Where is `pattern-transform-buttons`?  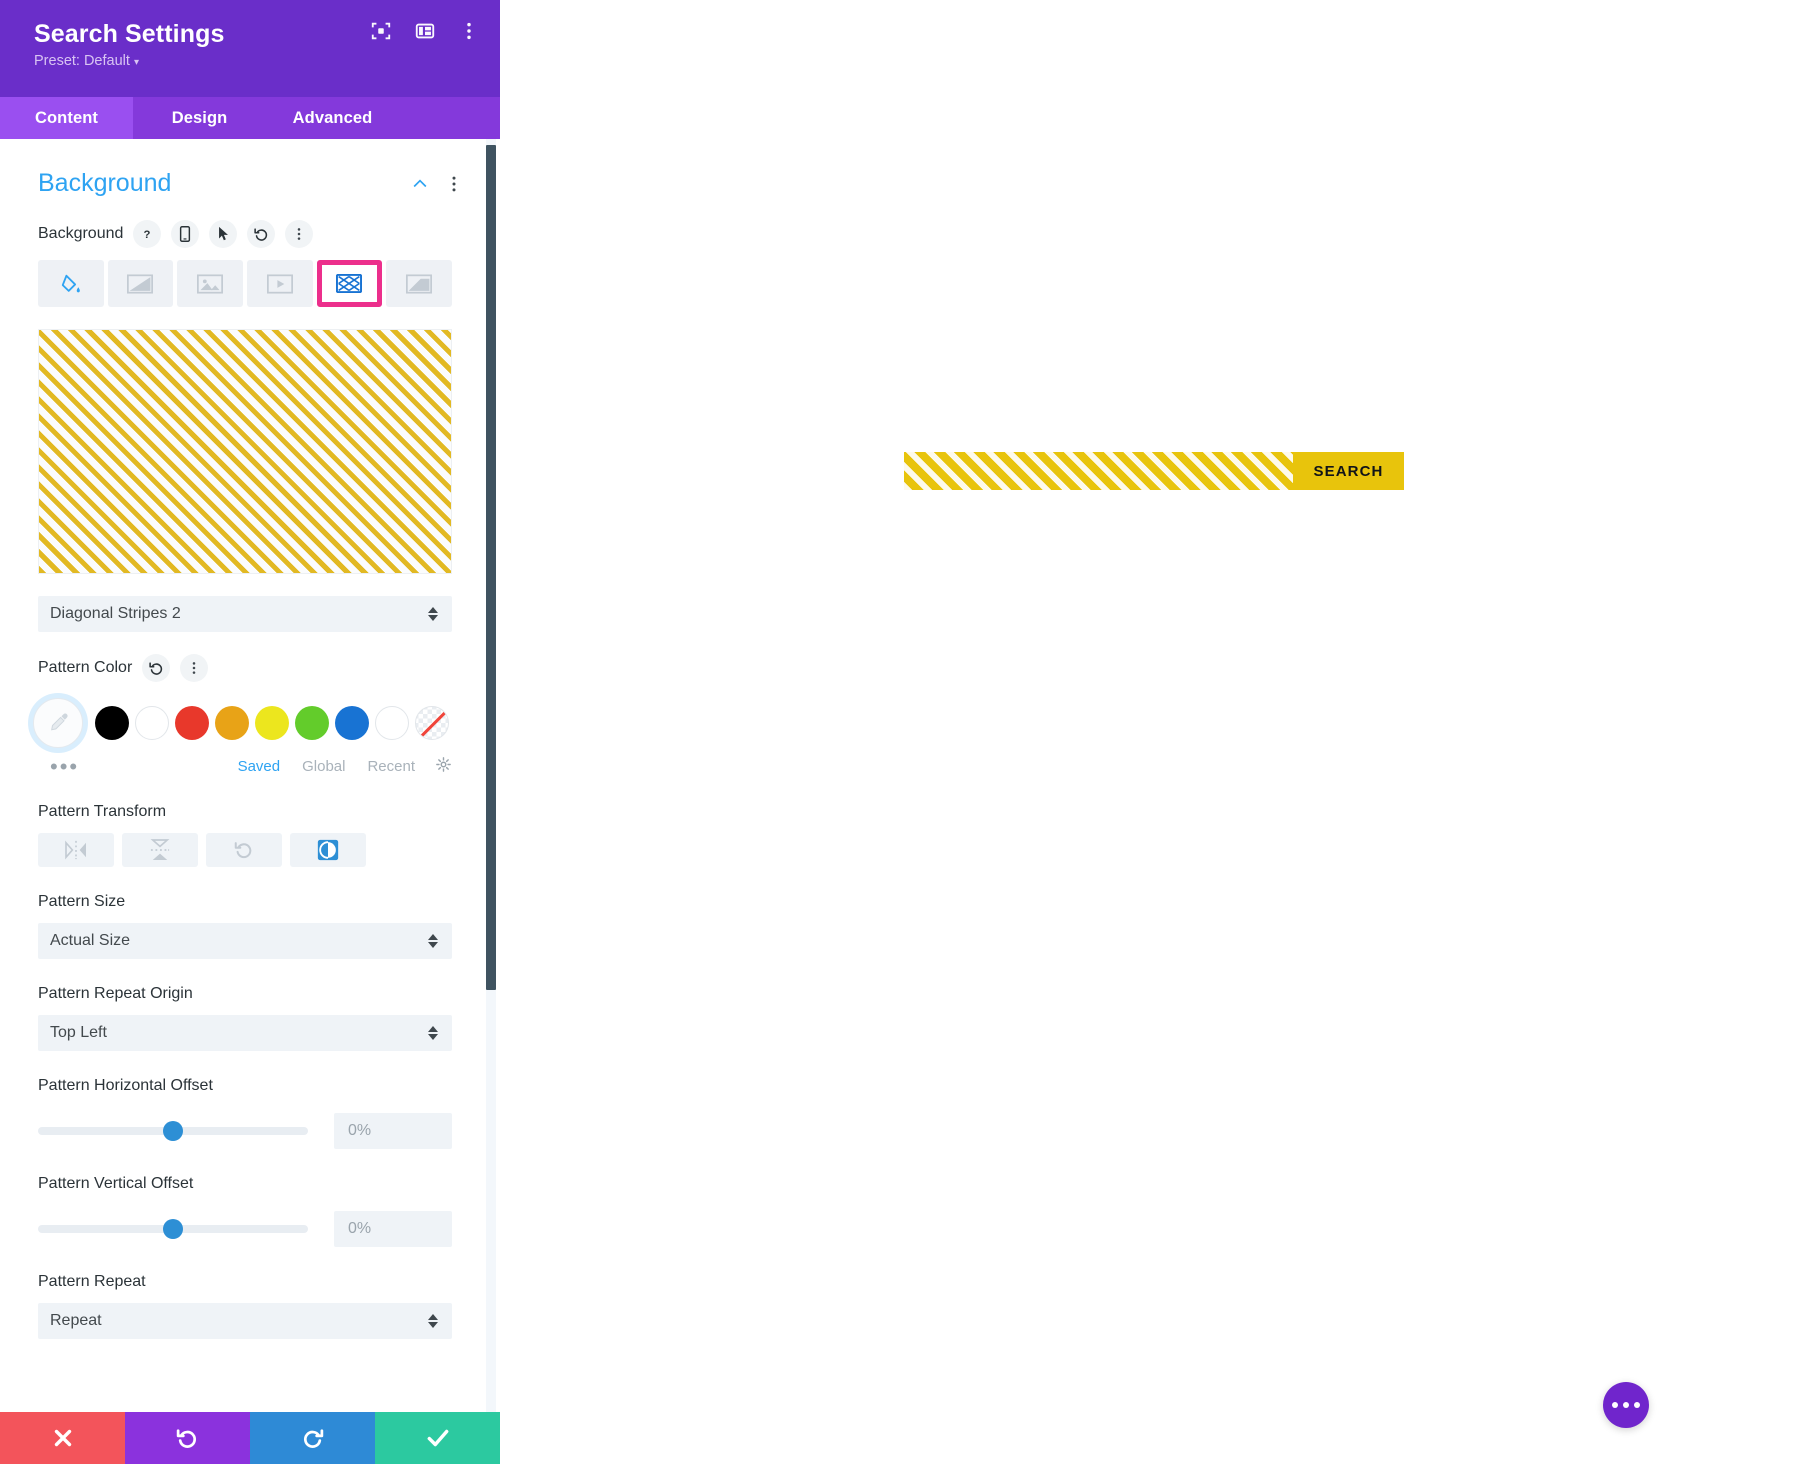 pattern-transform-buttons is located at coordinates (245, 844).